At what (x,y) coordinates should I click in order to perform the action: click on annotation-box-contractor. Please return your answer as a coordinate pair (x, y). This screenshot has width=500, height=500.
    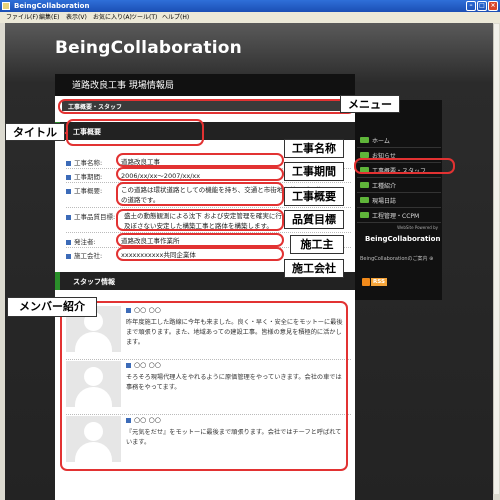
    Looking at the image, I should click on (200, 254).